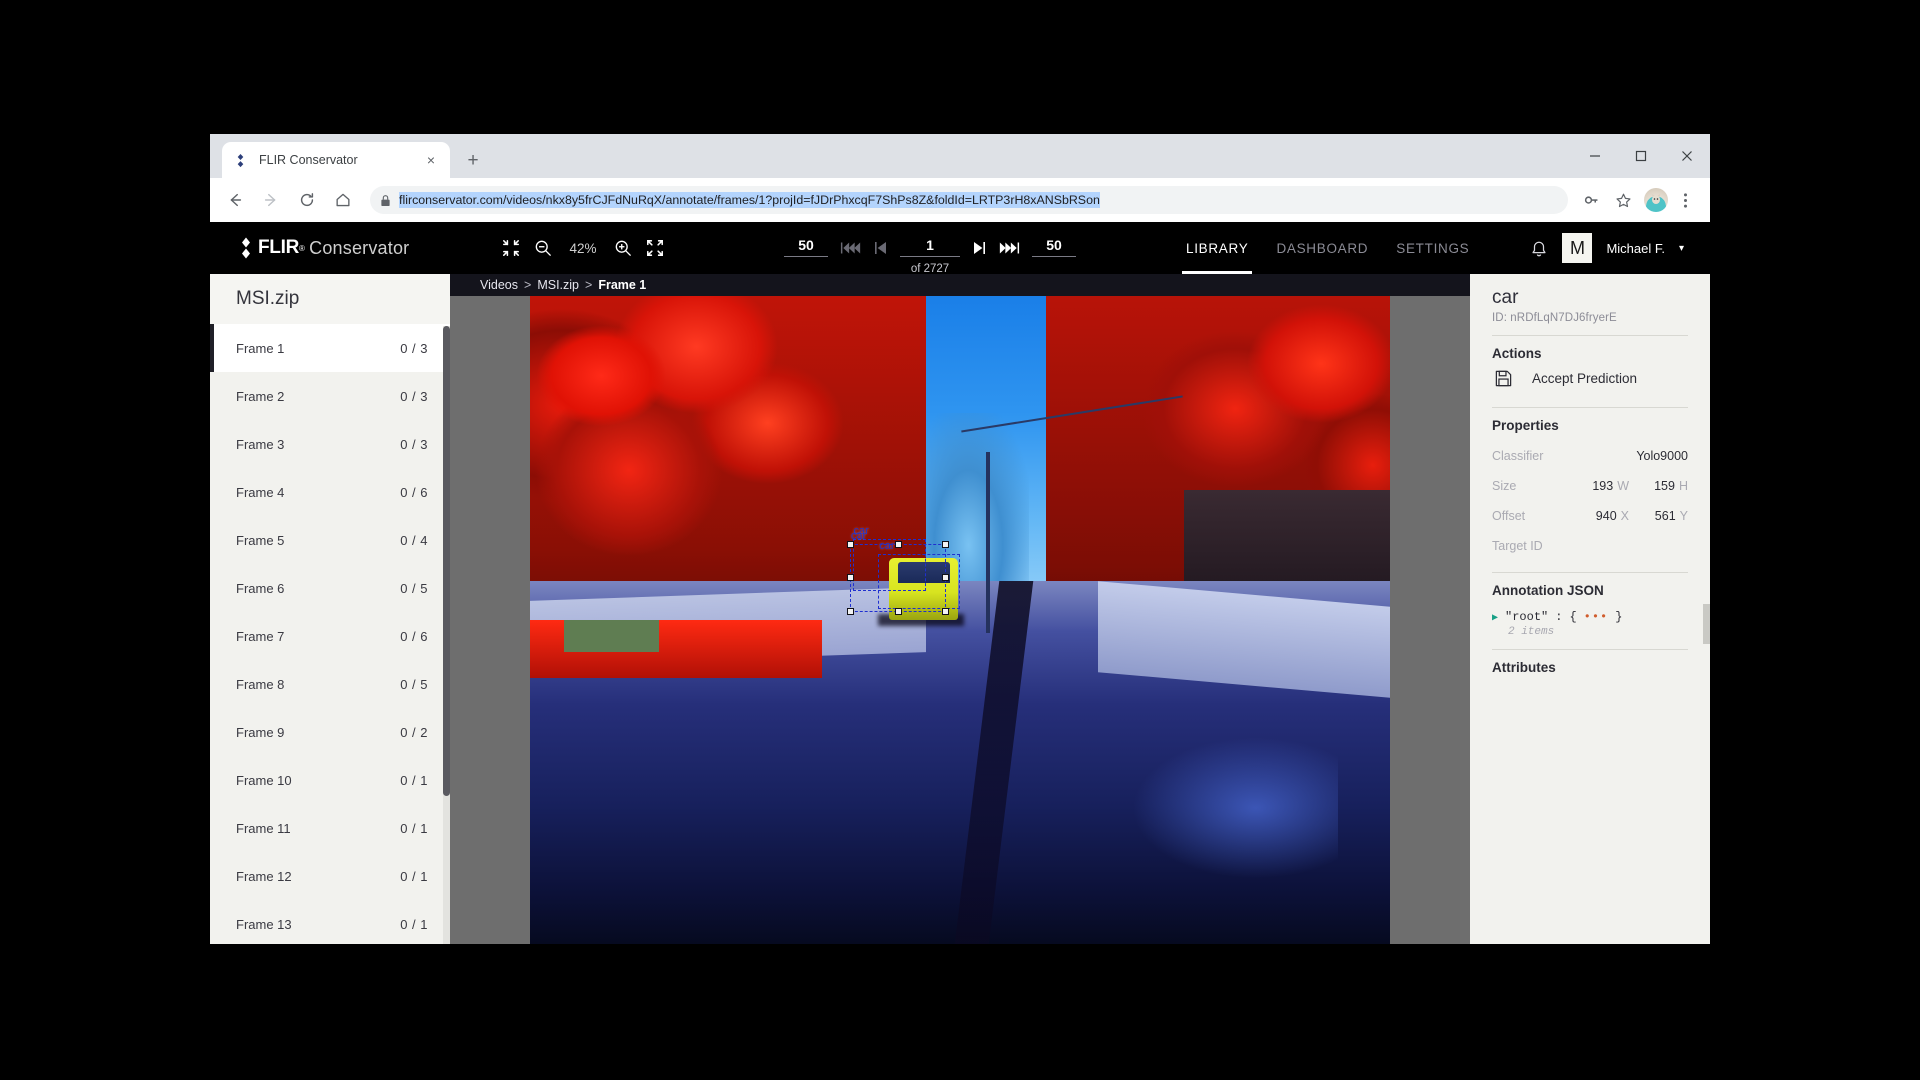  What do you see at coordinates (330, 444) in the screenshot?
I see `list-item: Frame 3 0 / 3` at bounding box center [330, 444].